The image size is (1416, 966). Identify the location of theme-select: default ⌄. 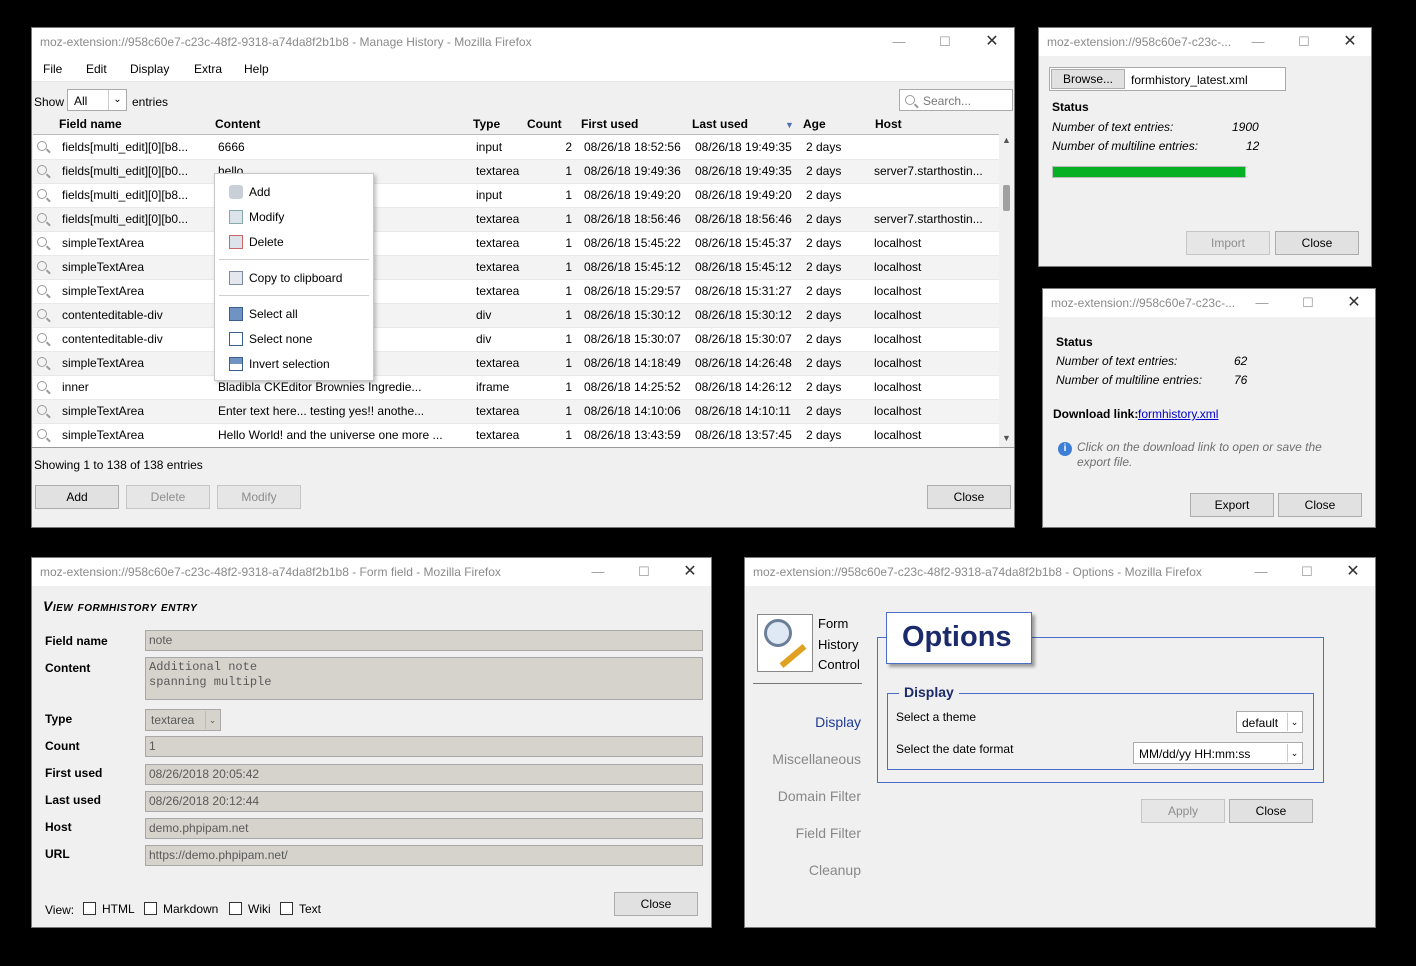
(1269, 722).